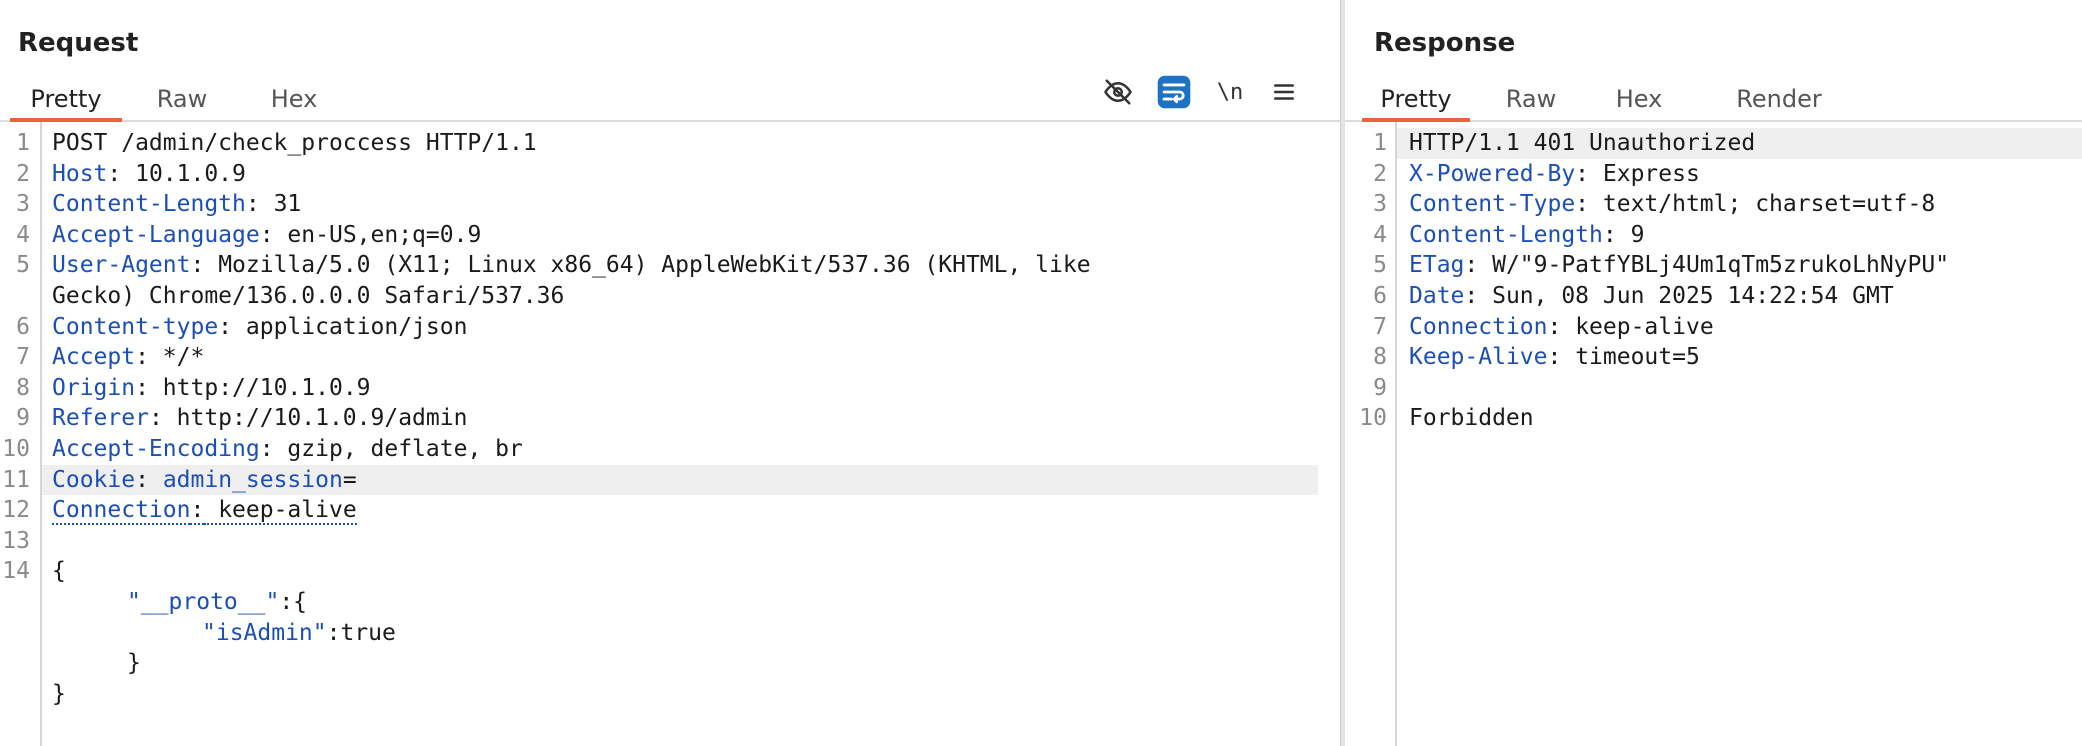 This screenshot has height=746, width=2082. Describe the element at coordinates (670, 541) in the screenshot. I see `request-code-line: 13` at that location.